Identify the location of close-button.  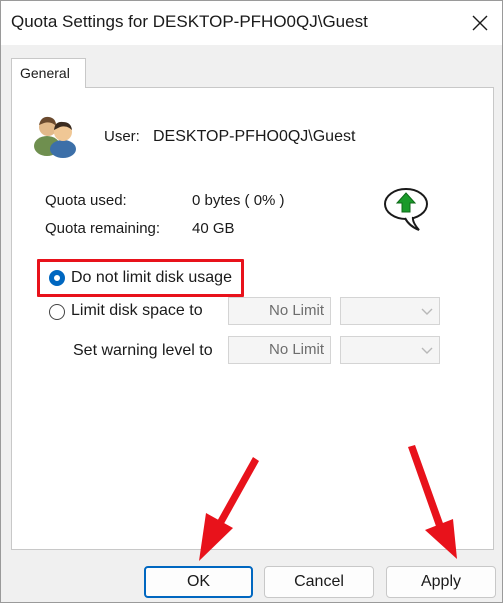
(480, 23).